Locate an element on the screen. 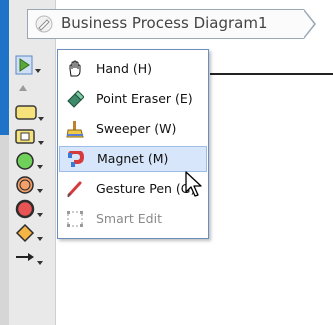  menu-item-point-eraser: Point Eraser (E) is located at coordinates (133, 99).